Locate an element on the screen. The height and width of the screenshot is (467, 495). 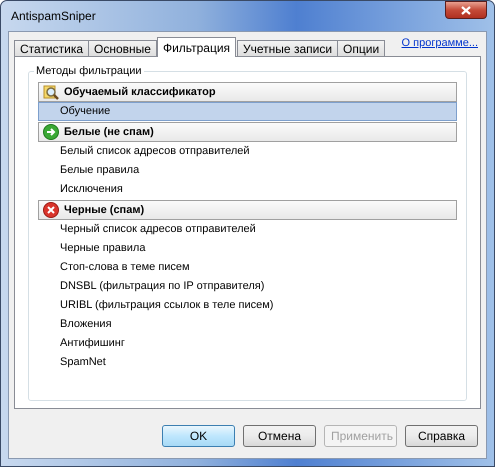
magnifier-folder-icon is located at coordinates (51, 92).